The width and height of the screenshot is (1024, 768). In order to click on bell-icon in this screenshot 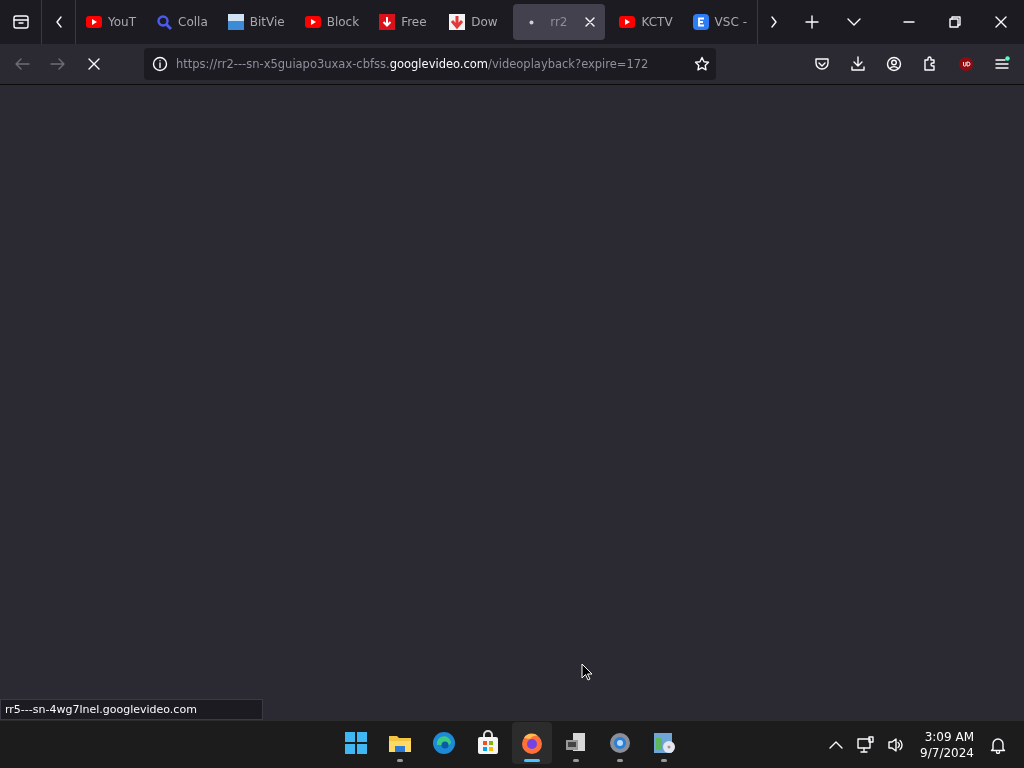, I will do `click(998, 744)`.